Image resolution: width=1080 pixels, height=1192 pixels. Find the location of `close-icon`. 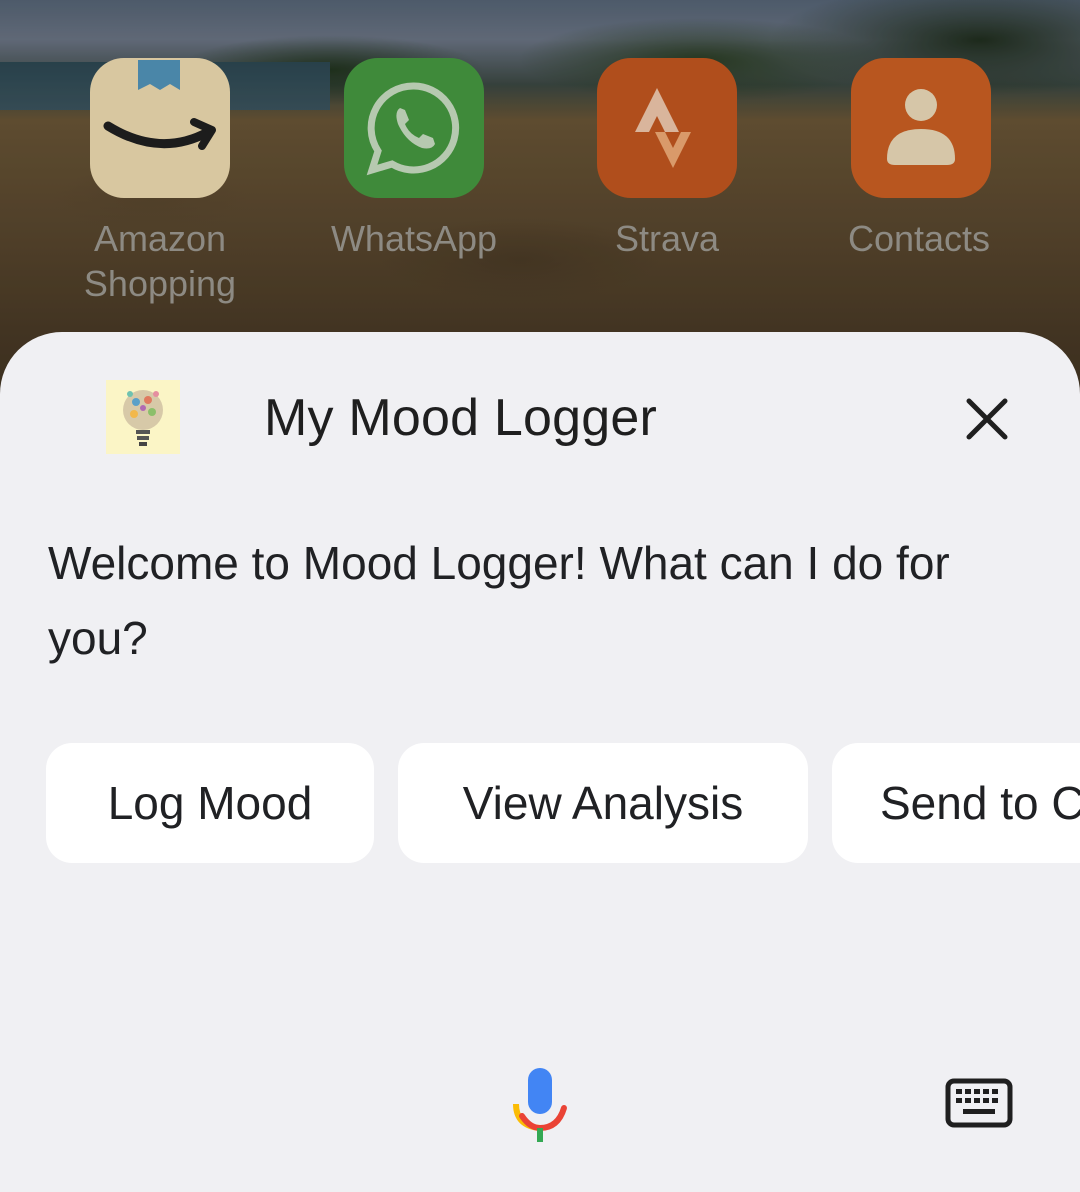

close-icon is located at coordinates (987, 419).